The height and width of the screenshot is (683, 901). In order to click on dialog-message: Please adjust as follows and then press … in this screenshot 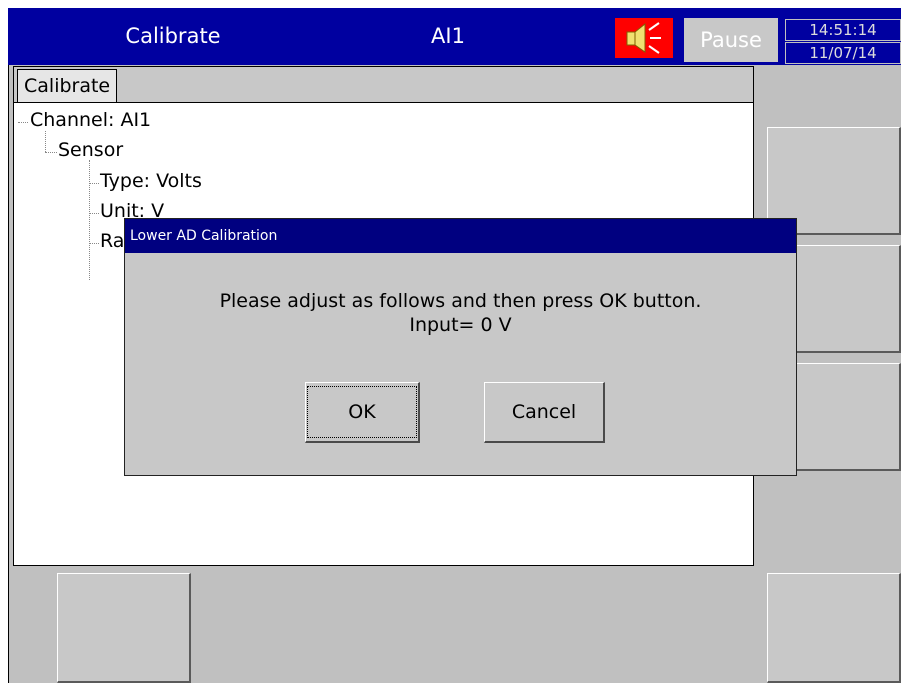, I will do `click(460, 313)`.